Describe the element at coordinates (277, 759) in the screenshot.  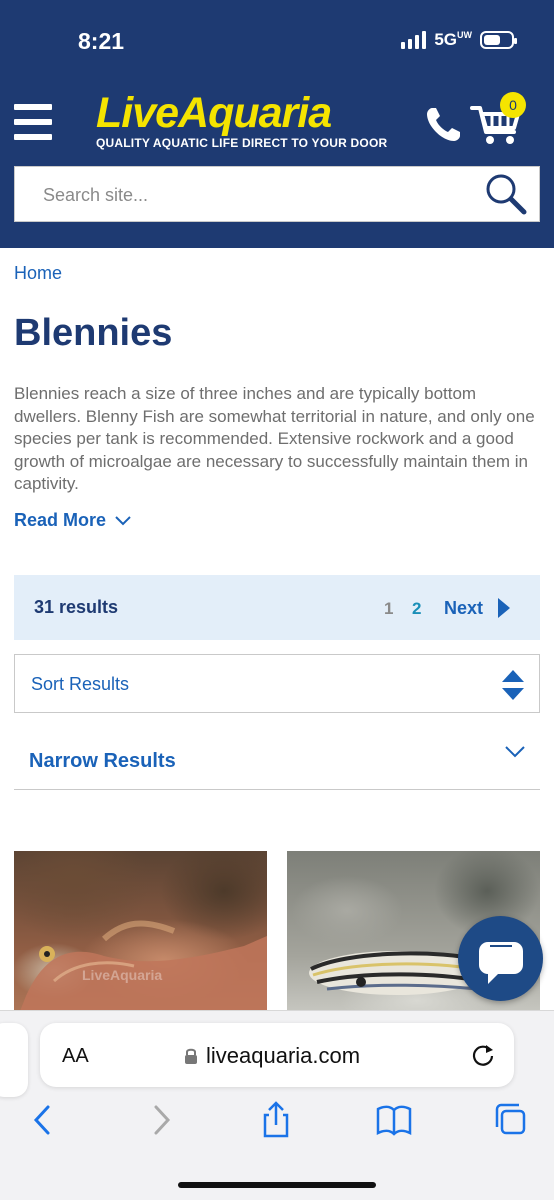
I see `narrow-results-toggle: Narrow Results` at that location.